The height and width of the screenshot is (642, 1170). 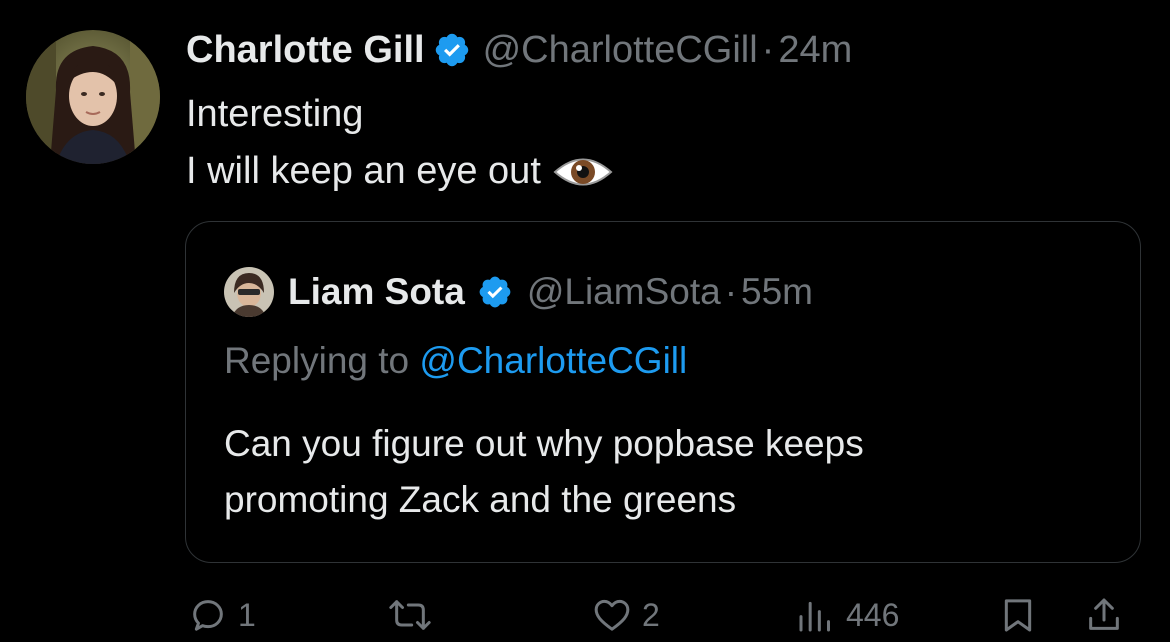 What do you see at coordinates (317, 360) in the screenshot?
I see `replying-to-prefix: Replying to` at bounding box center [317, 360].